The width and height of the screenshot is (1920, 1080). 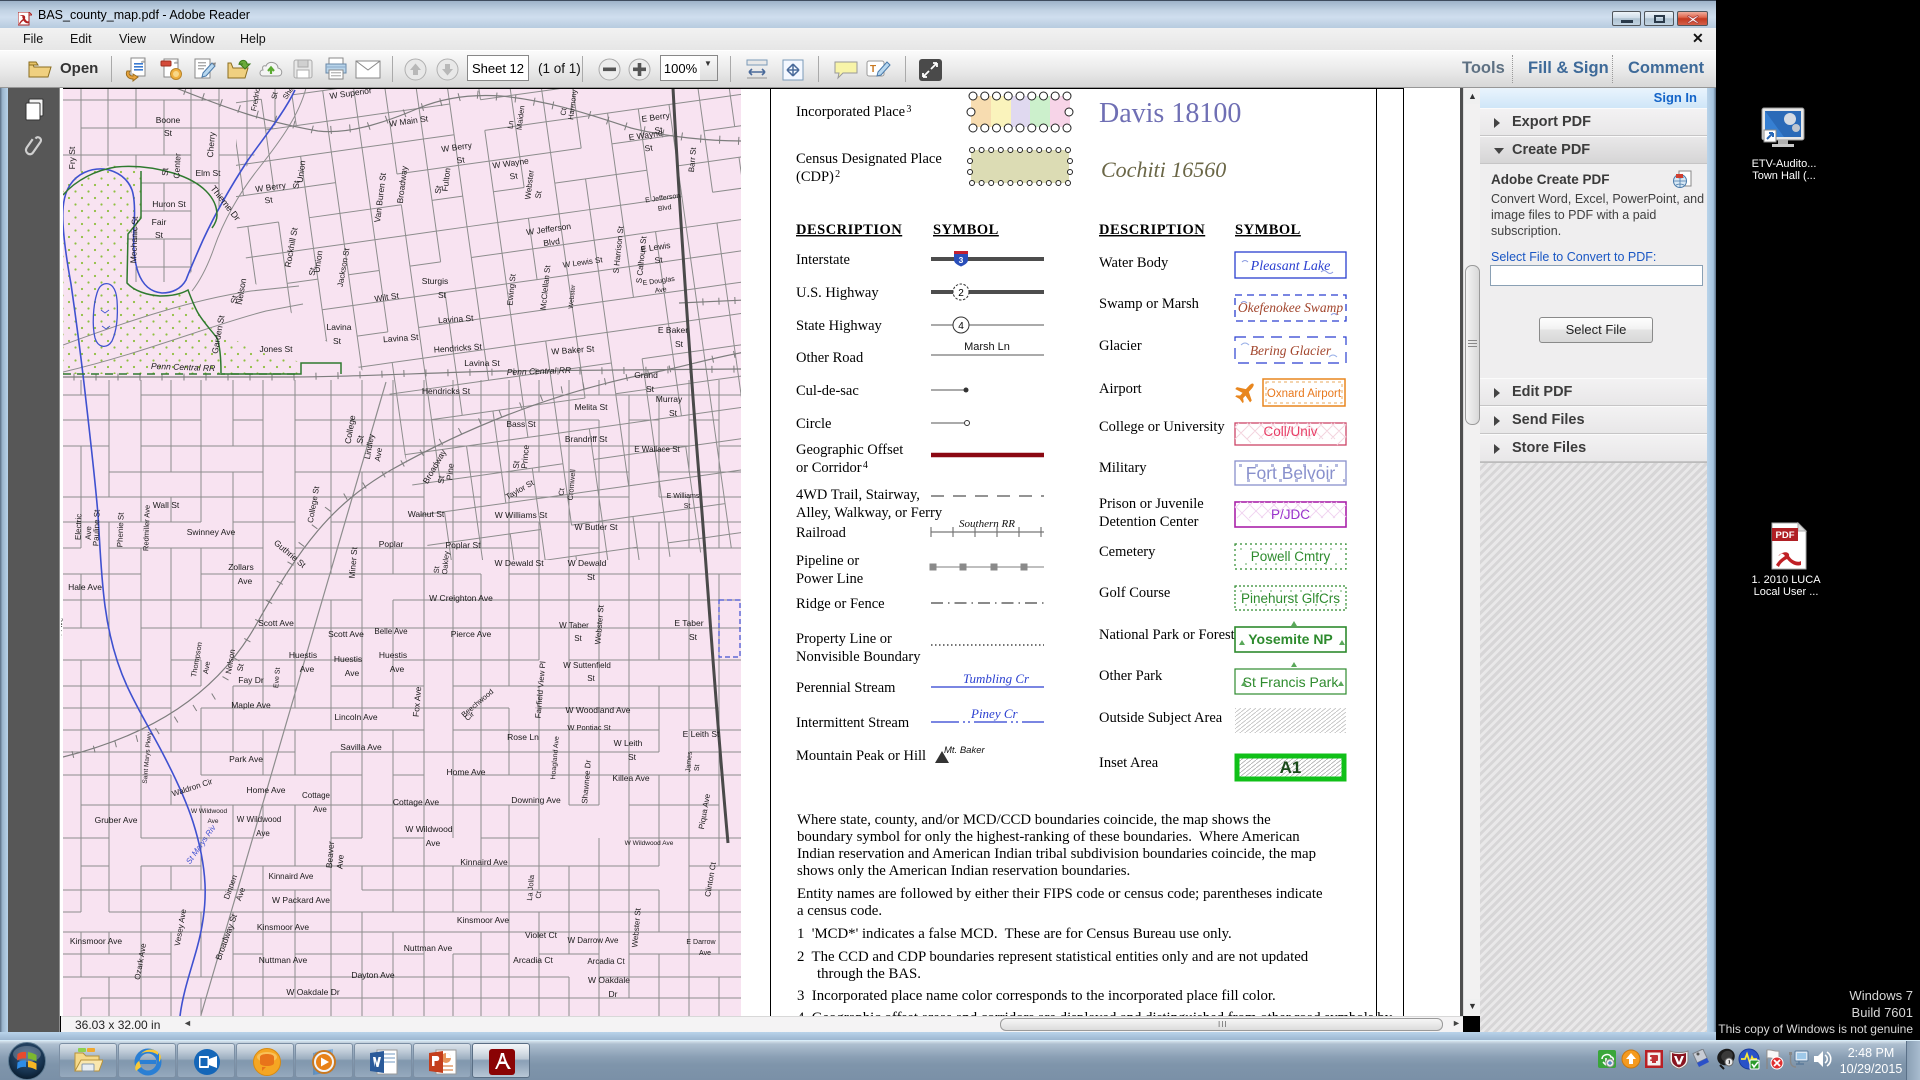 What do you see at coordinates (994, 713) in the screenshot?
I see `svg-text: Piney Cr` at bounding box center [994, 713].